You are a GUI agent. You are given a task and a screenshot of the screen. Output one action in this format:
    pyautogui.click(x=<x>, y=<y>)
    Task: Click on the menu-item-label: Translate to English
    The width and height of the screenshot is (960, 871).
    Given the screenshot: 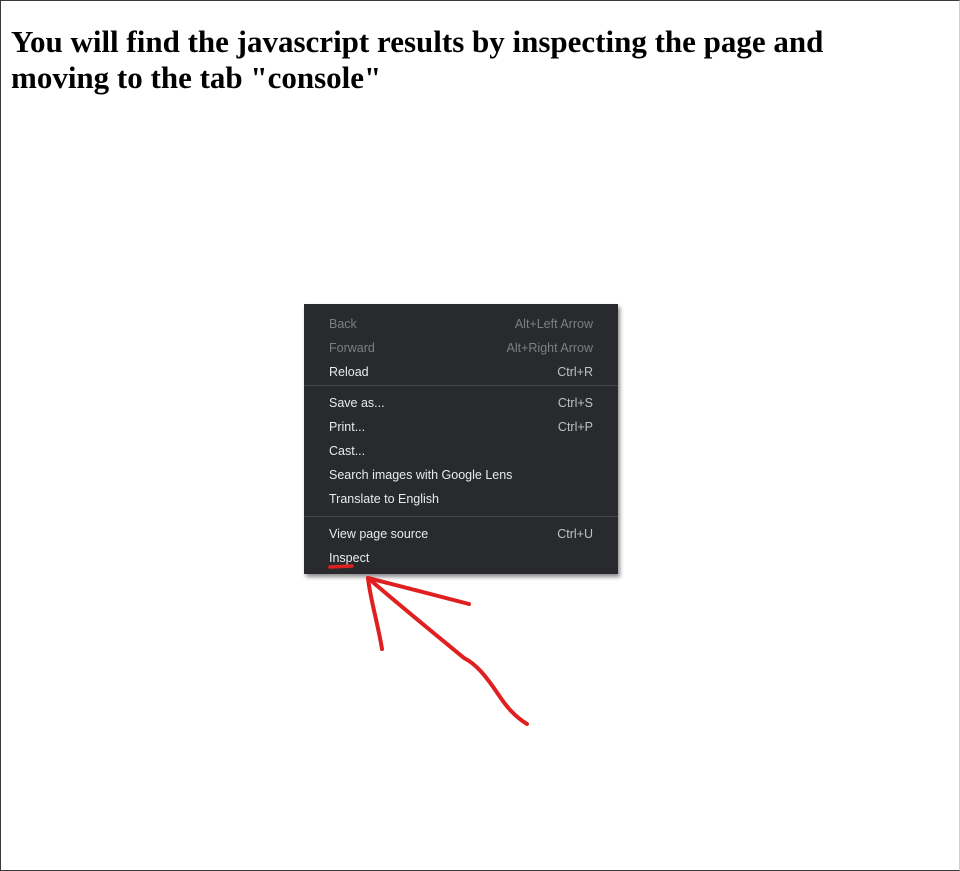 What is the action you would take?
    pyautogui.click(x=384, y=499)
    